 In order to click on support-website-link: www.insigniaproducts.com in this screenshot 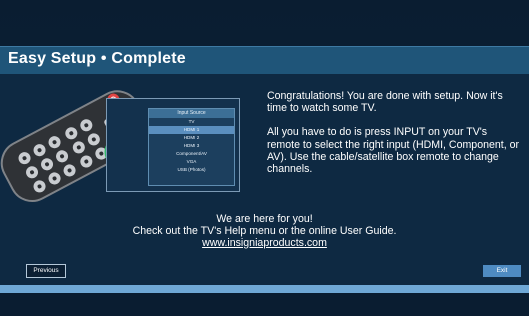, I will do `click(264, 243)`.